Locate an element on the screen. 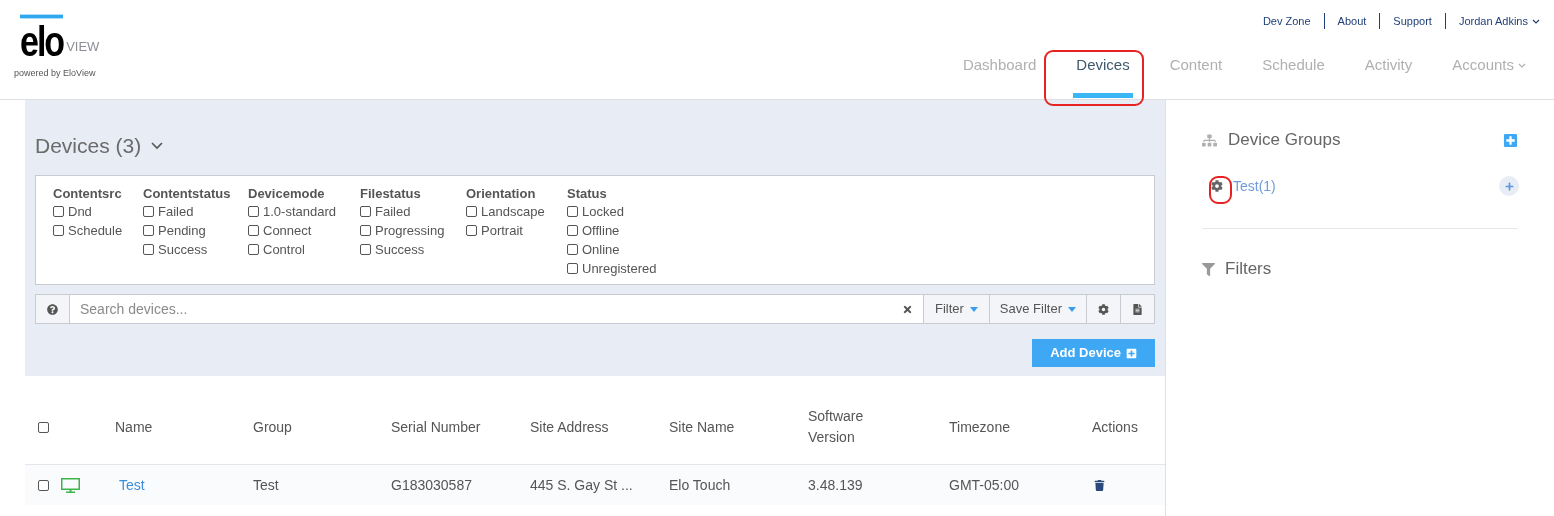 This screenshot has width=1554, height=516. devices-title: Devices (3) is located at coordinates (99, 146).